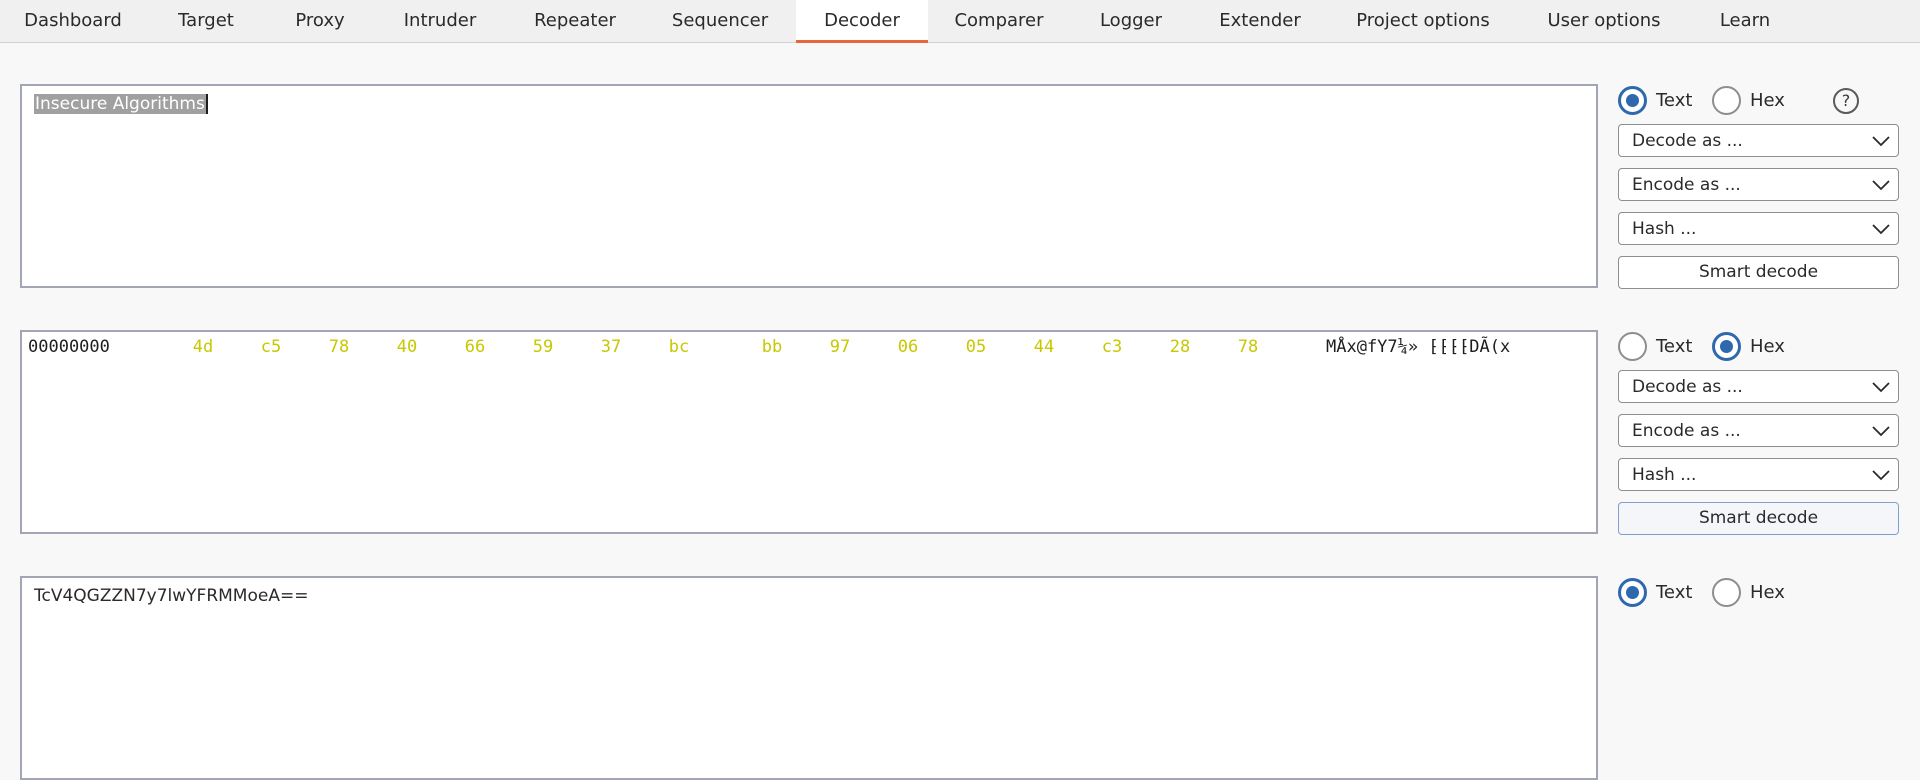 This screenshot has height=780, width=1920. Describe the element at coordinates (1044, 347) in the screenshot. I see `hex-byte: 44` at that location.